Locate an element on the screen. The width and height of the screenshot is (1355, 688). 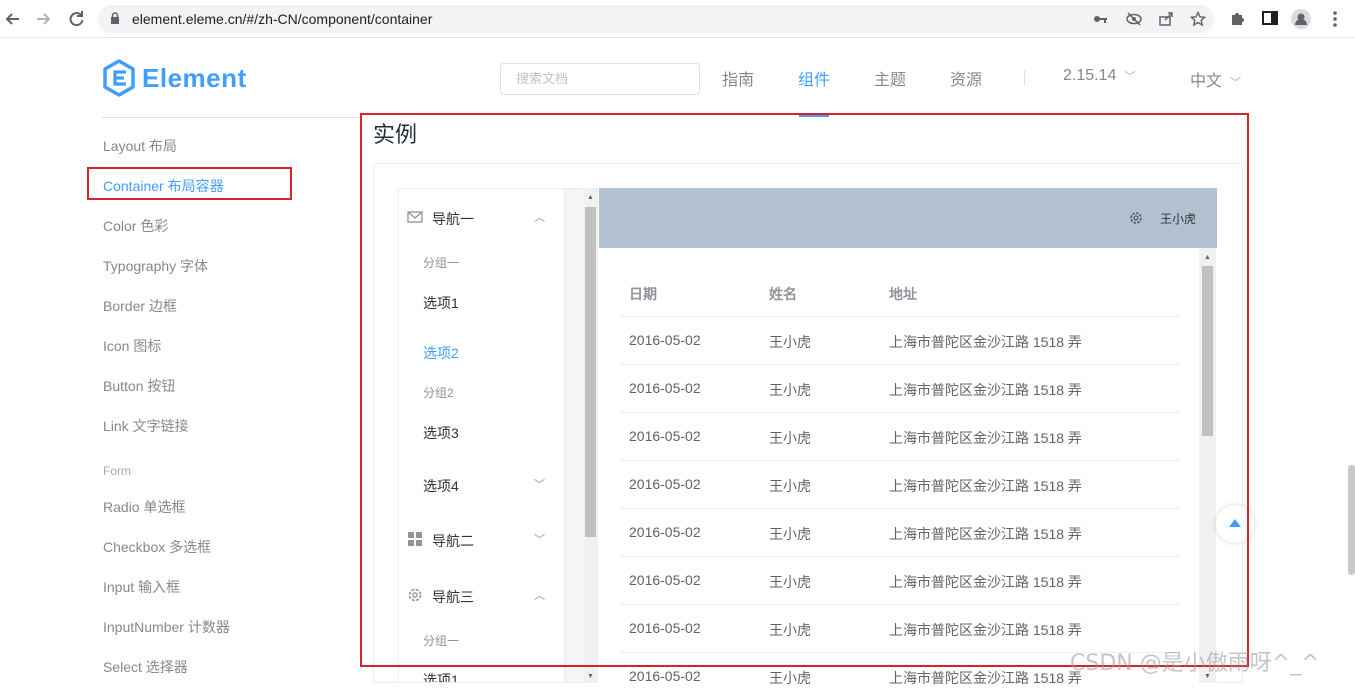
header-divider is located at coordinates (231, 117).